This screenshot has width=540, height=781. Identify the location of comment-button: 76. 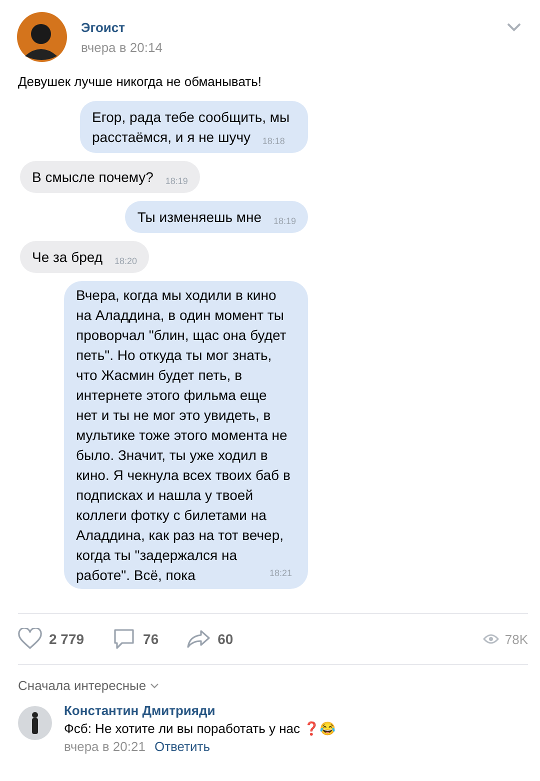
(135, 639).